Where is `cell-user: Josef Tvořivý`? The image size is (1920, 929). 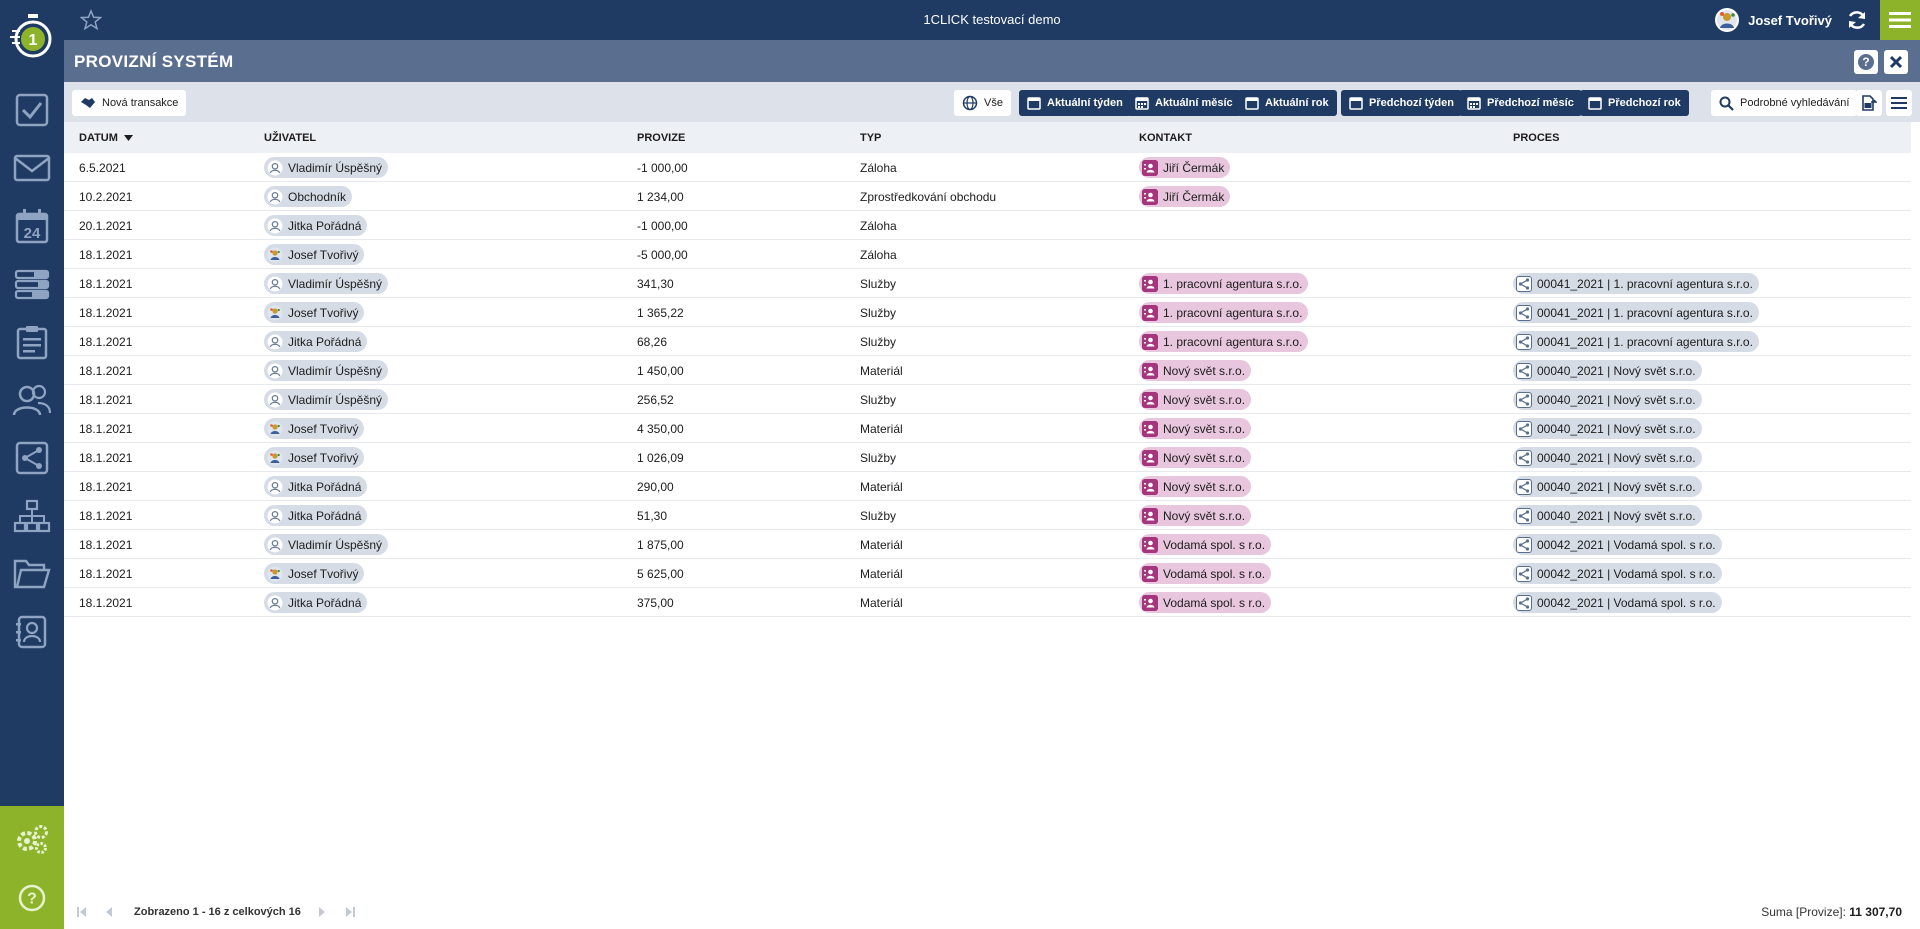
cell-user: Josef Tvořivý is located at coordinates (314, 428).